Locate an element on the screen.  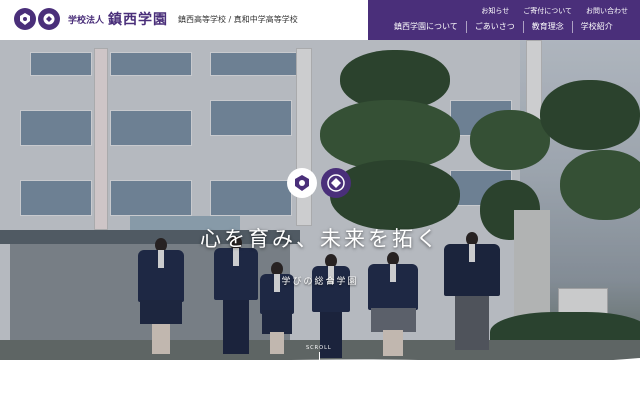
nav-item-philosophy: 教育理念 is located at coordinates (547, 27).